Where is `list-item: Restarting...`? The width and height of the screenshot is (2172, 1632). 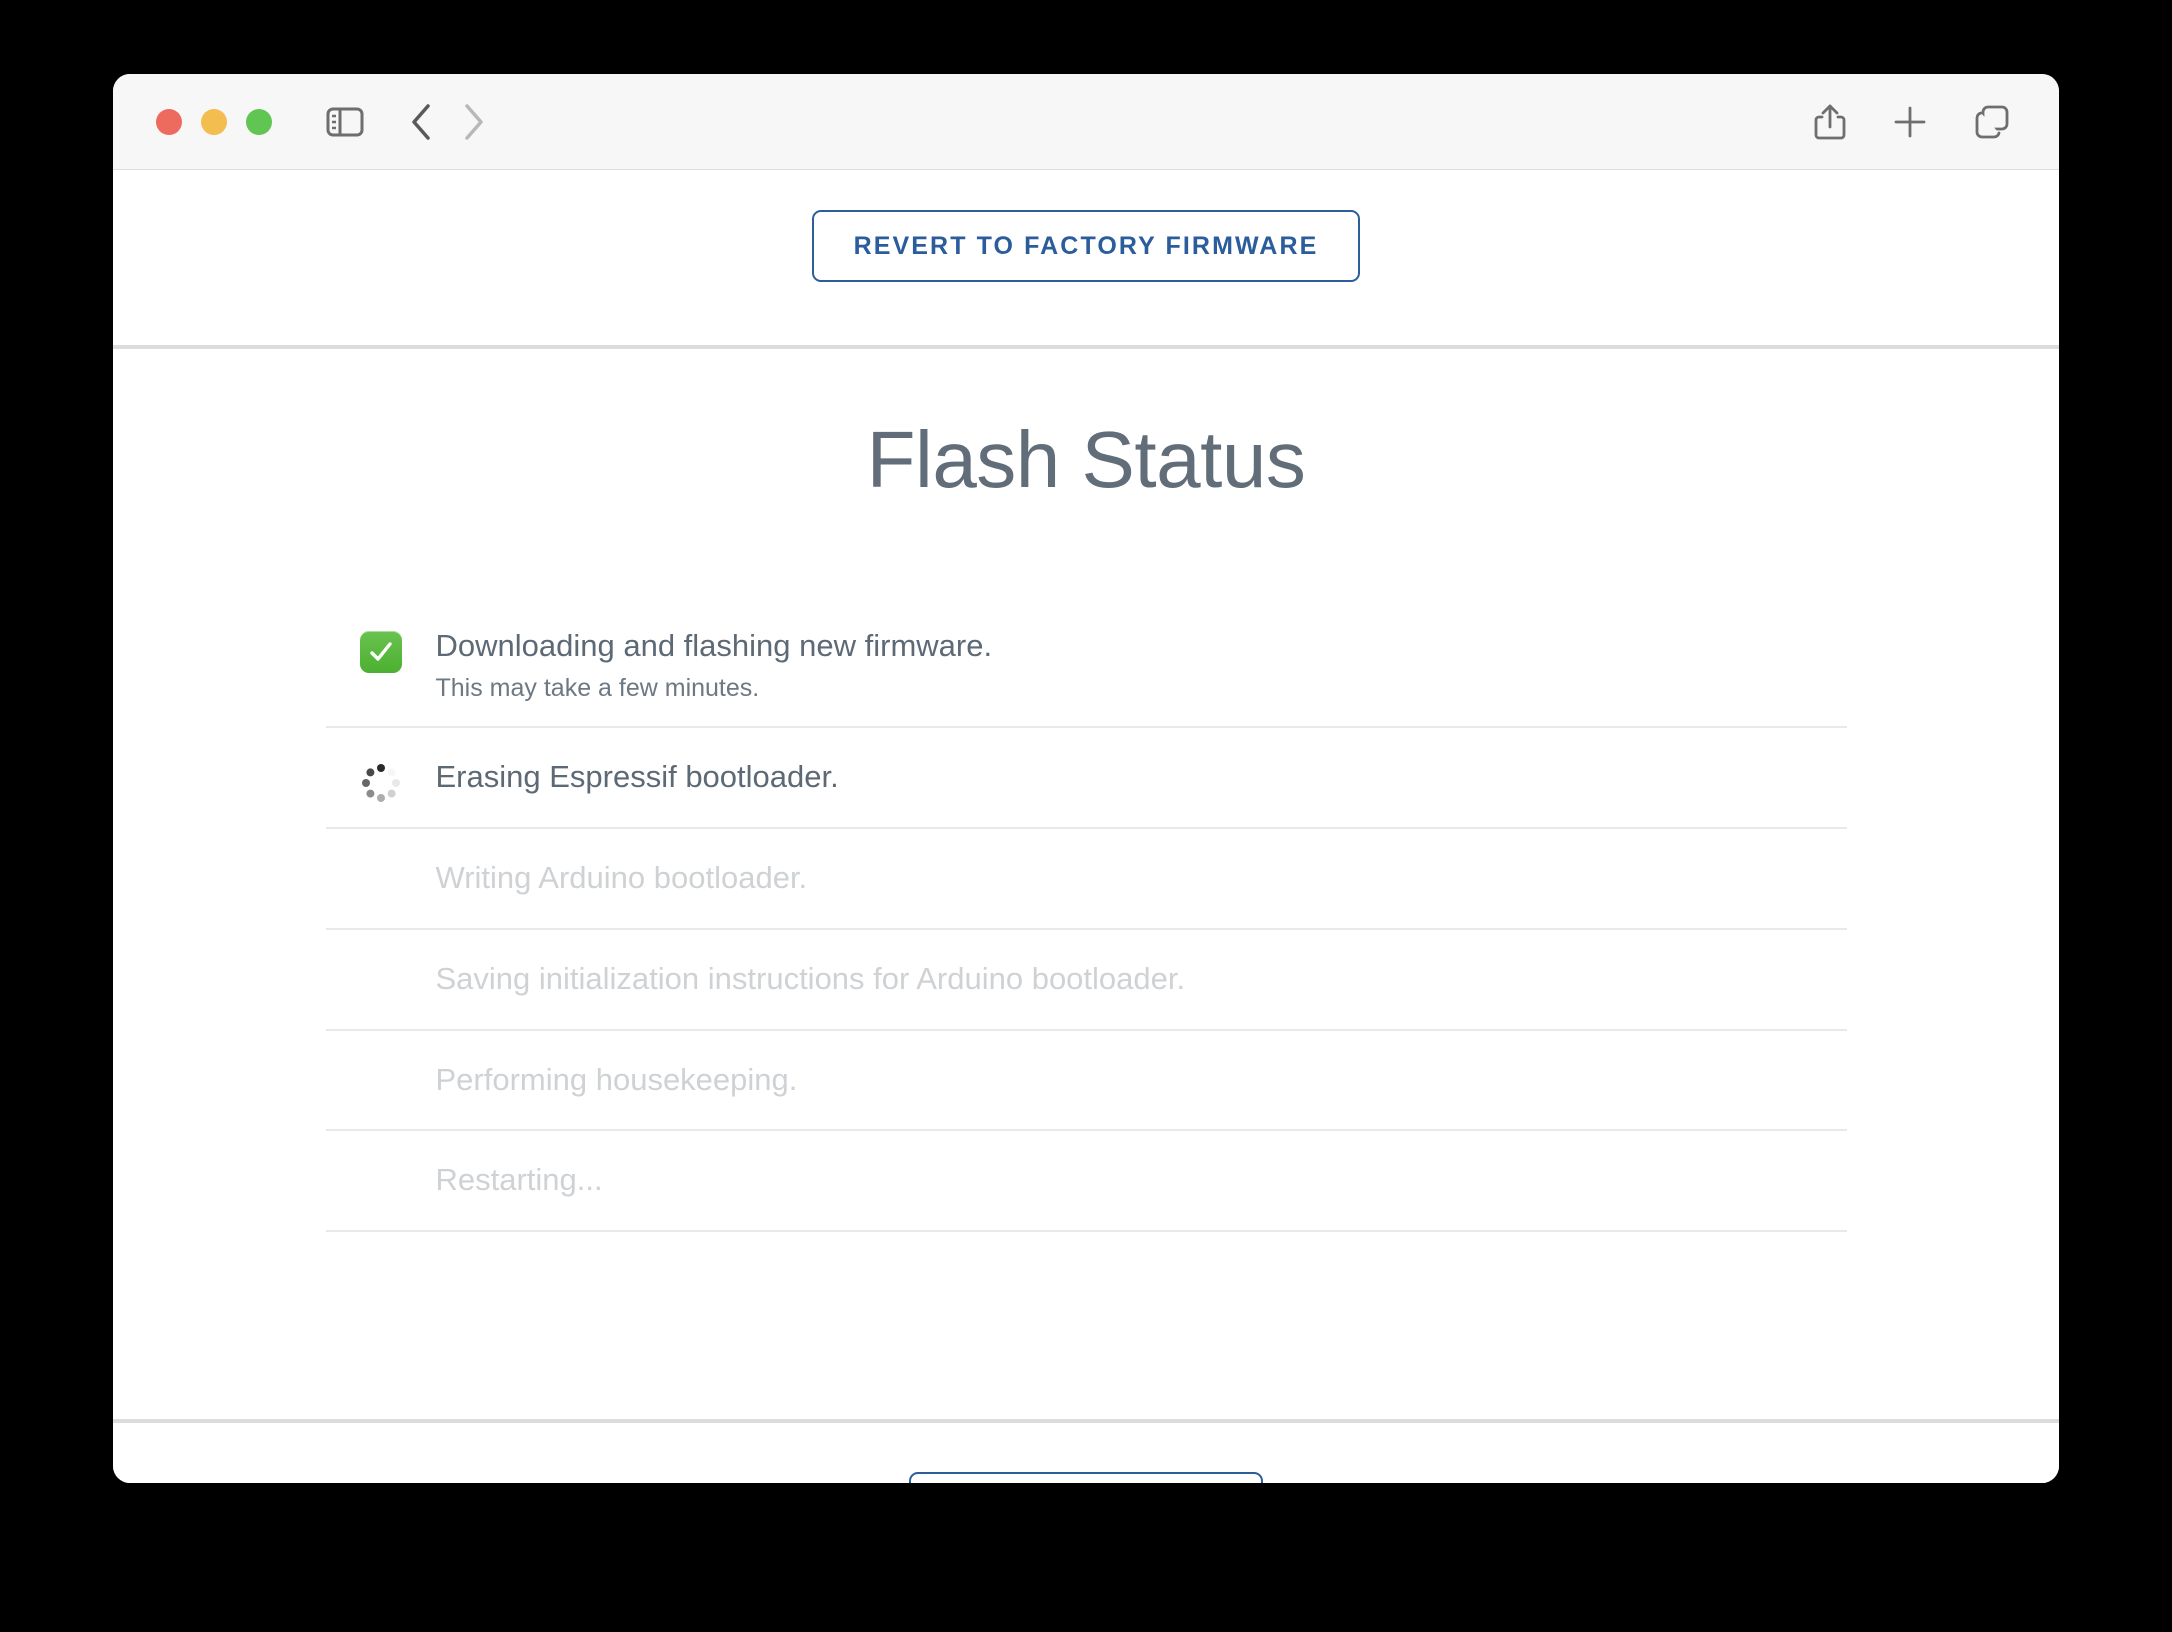
list-item: Restarting... is located at coordinates (1086, 1181).